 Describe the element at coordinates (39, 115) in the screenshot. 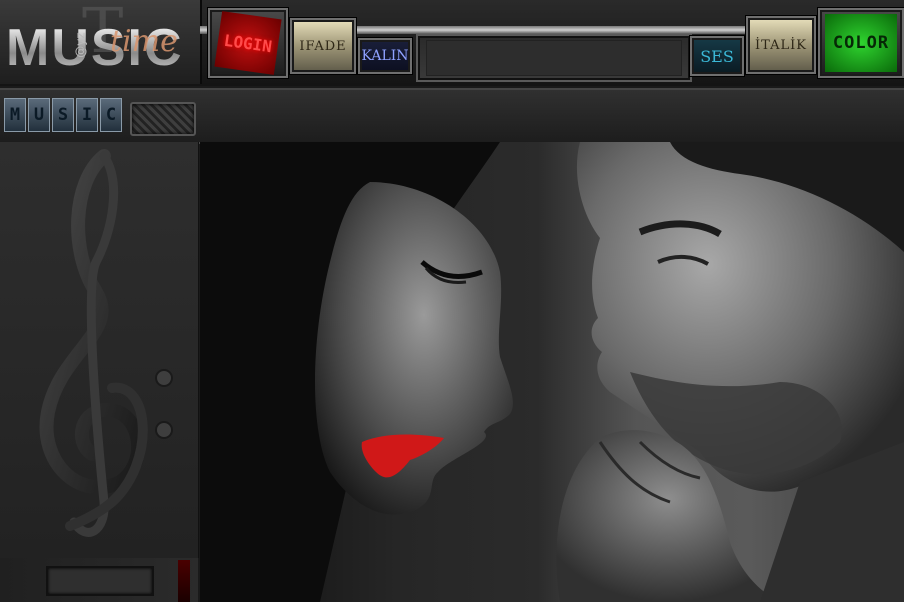

I see `music-tab-letter: U` at that location.